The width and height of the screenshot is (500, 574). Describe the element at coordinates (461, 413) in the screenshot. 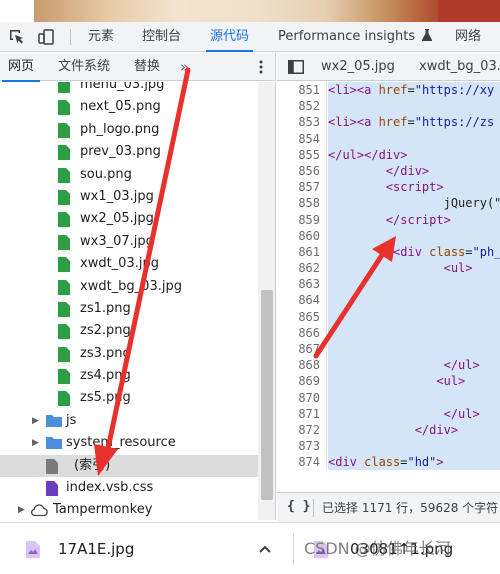

I see `code-line: </ul>` at that location.